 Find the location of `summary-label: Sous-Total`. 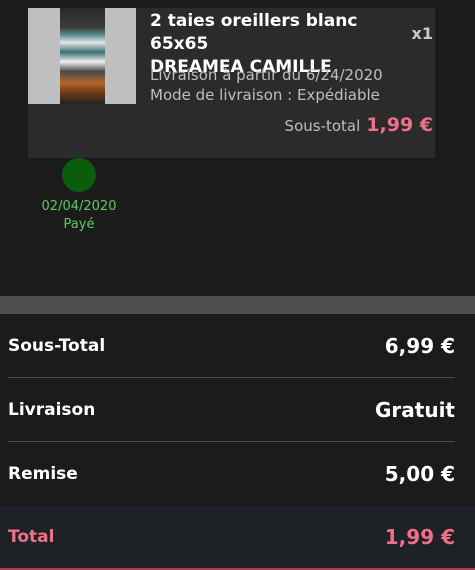

summary-label: Sous-Total is located at coordinates (57, 346).